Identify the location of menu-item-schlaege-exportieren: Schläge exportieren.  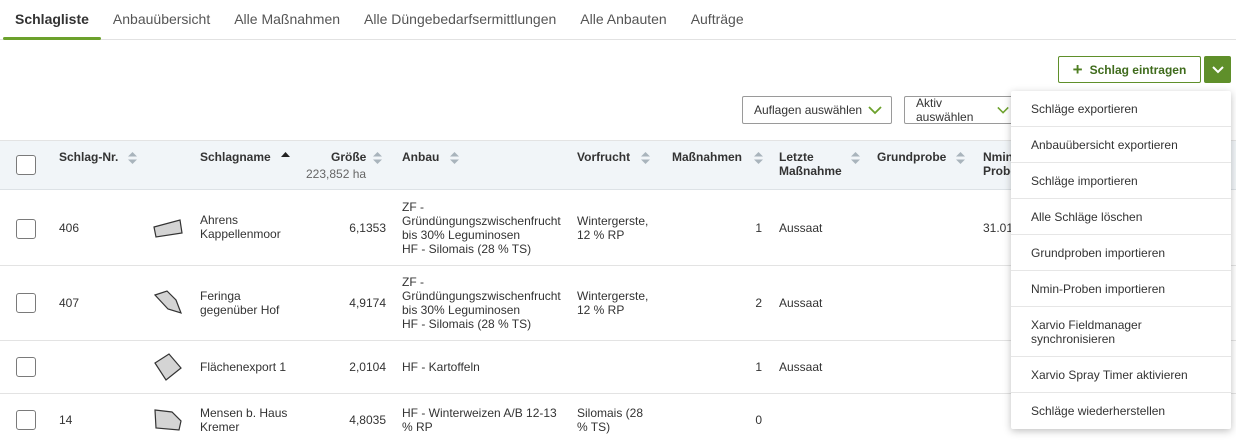
(1121, 109).